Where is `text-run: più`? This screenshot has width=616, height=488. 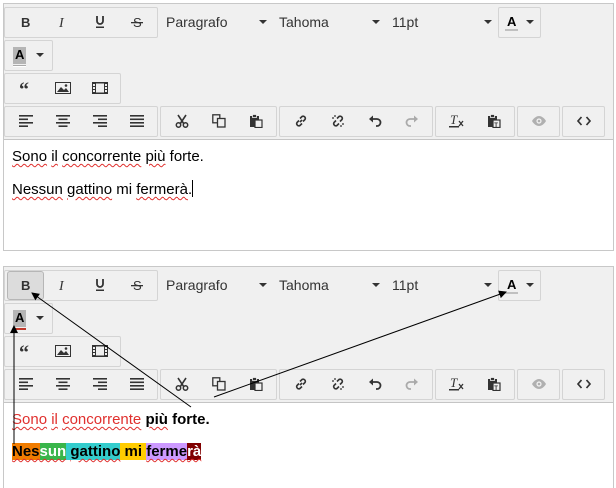 text-run: più is located at coordinates (155, 156).